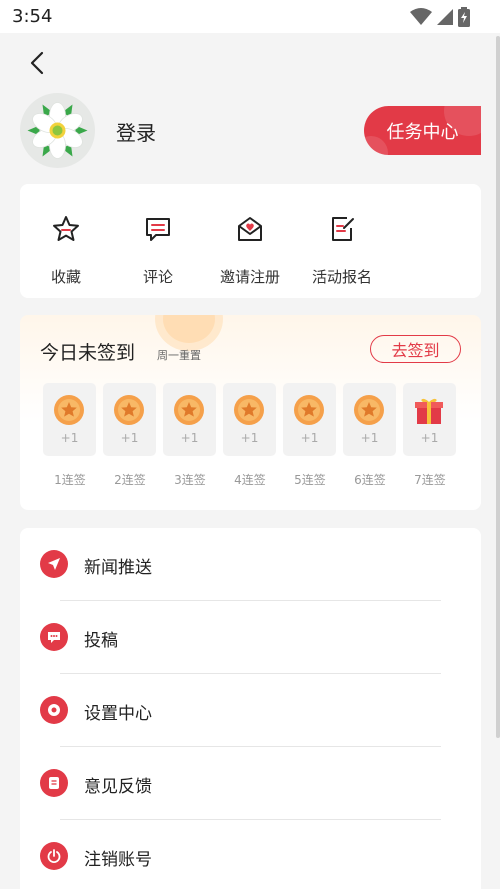 The height and width of the screenshot is (889, 500). I want to click on menu-item-deactivate-account: 注销账号, so click(250, 854).